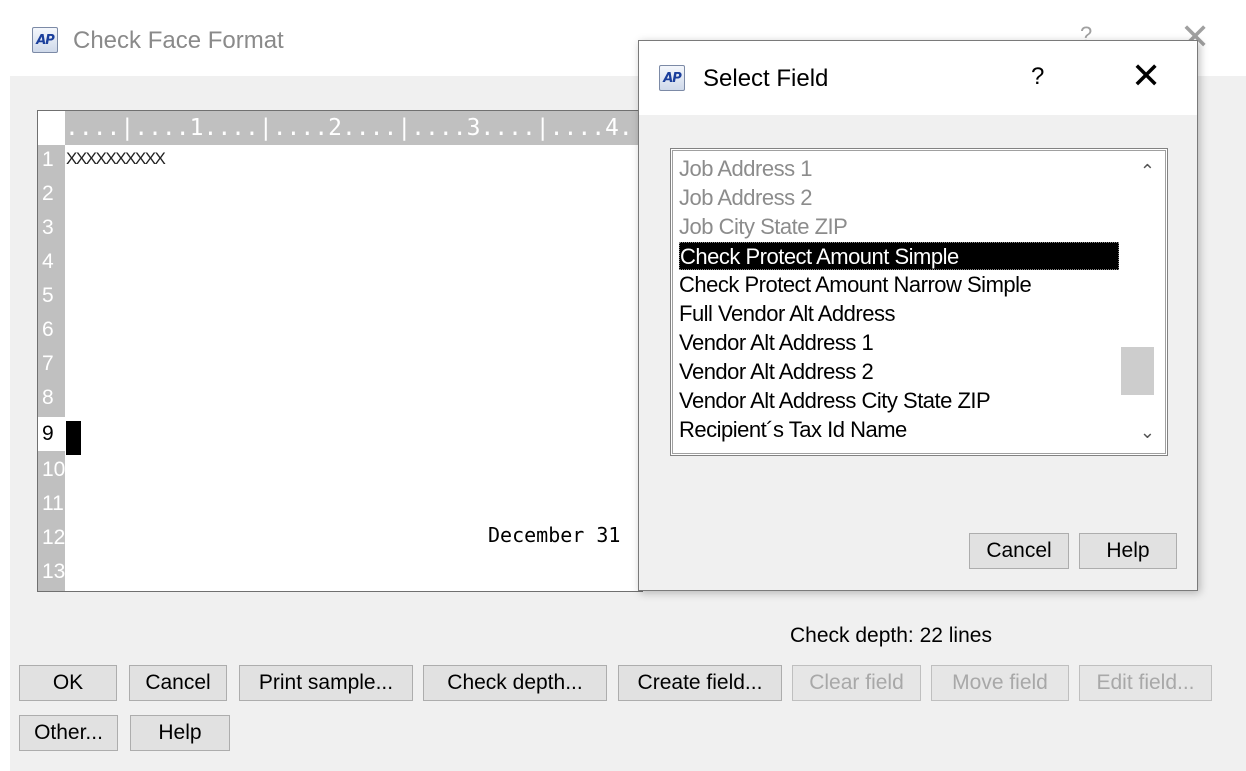 The width and height of the screenshot is (1246, 771). What do you see at coordinates (48, 363) in the screenshot?
I see `line-number: 7` at bounding box center [48, 363].